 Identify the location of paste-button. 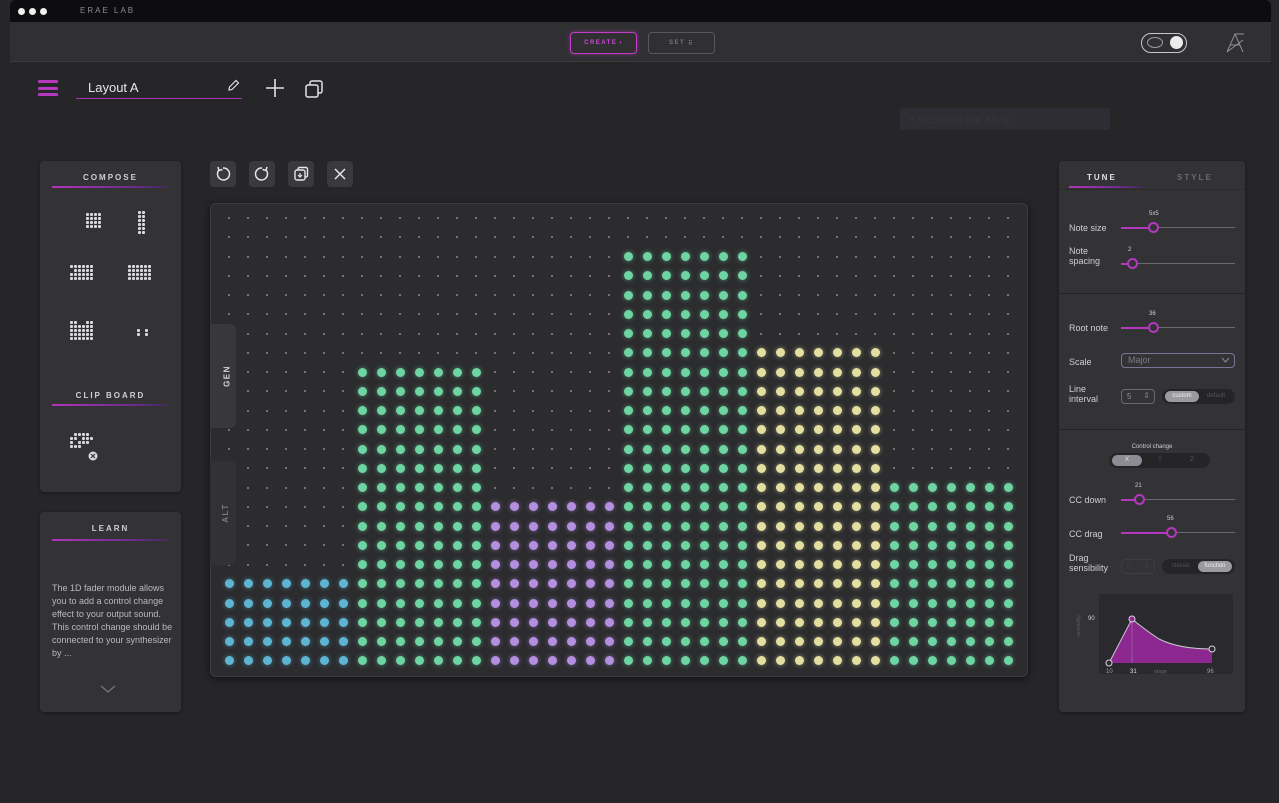
(301, 174).